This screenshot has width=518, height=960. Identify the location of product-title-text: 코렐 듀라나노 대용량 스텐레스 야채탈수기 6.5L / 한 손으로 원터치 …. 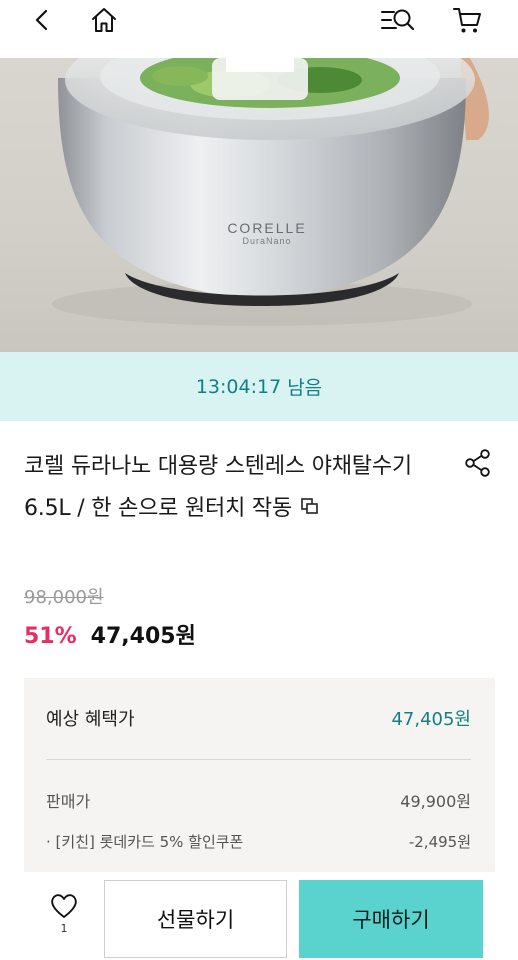
(218, 487).